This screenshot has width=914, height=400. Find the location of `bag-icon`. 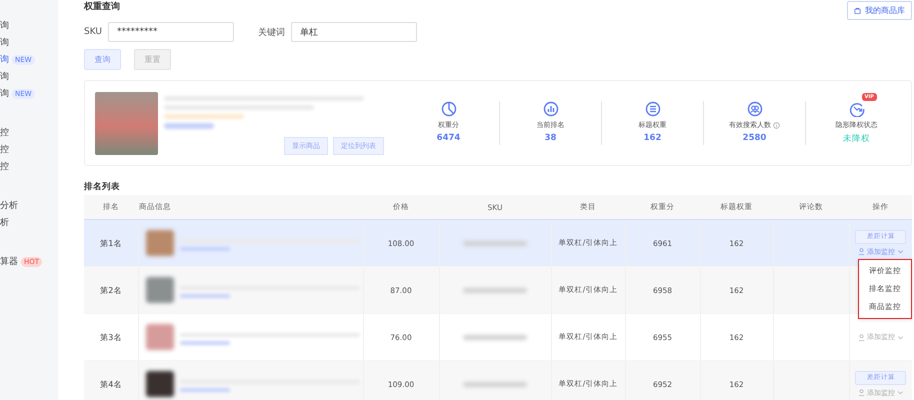

bag-icon is located at coordinates (857, 10).